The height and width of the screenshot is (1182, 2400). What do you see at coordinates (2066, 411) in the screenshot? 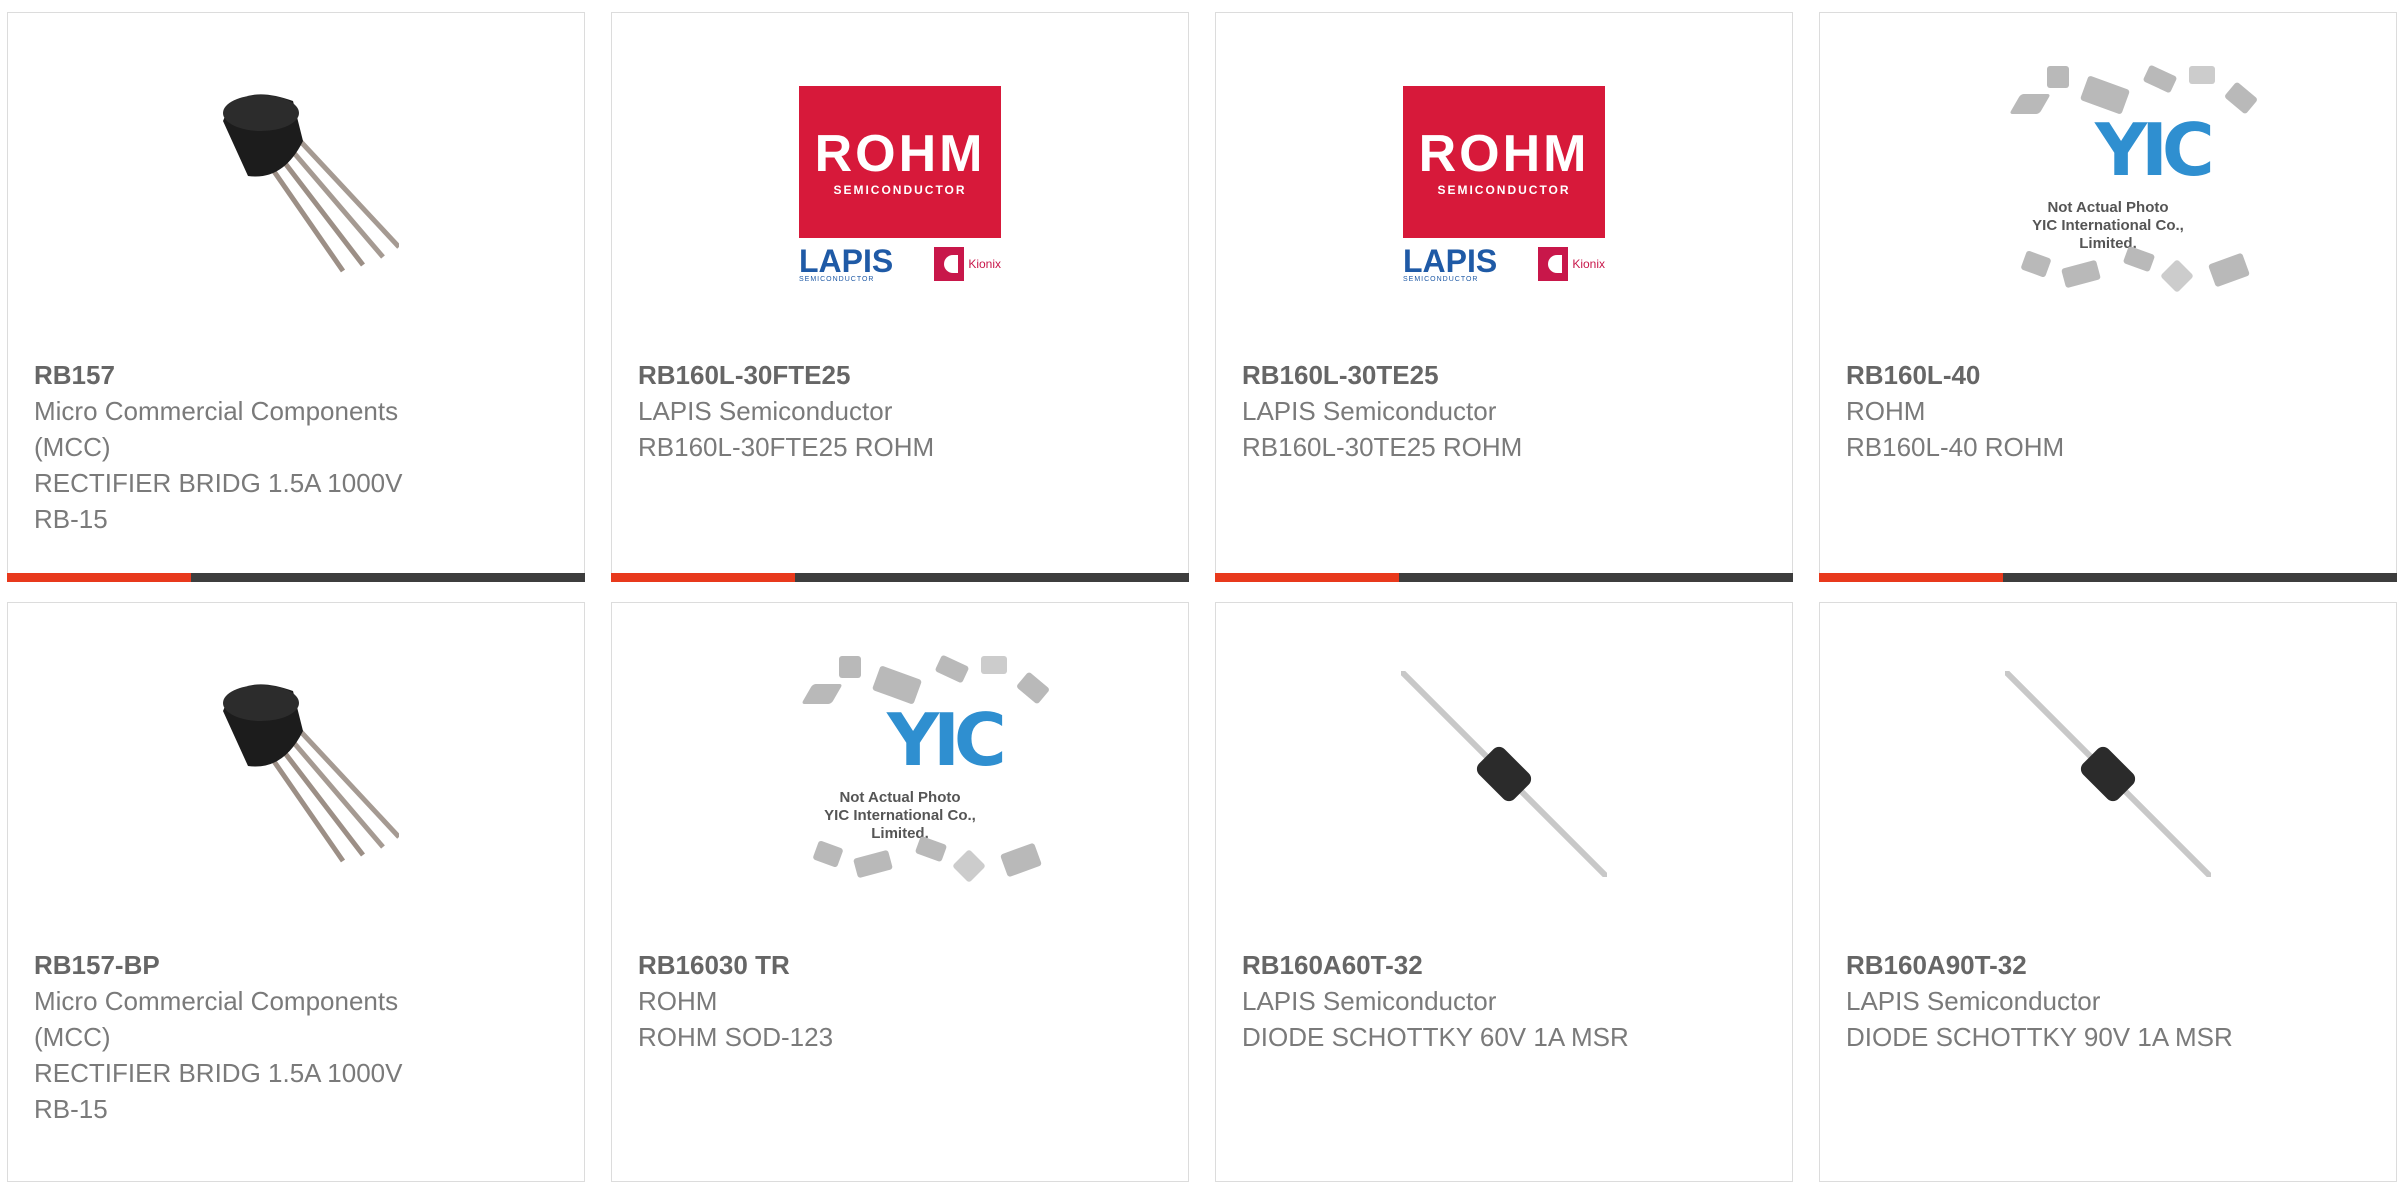
I see `product-info: RB160L-40 ROHM RB160L-40 ROHM` at bounding box center [2066, 411].